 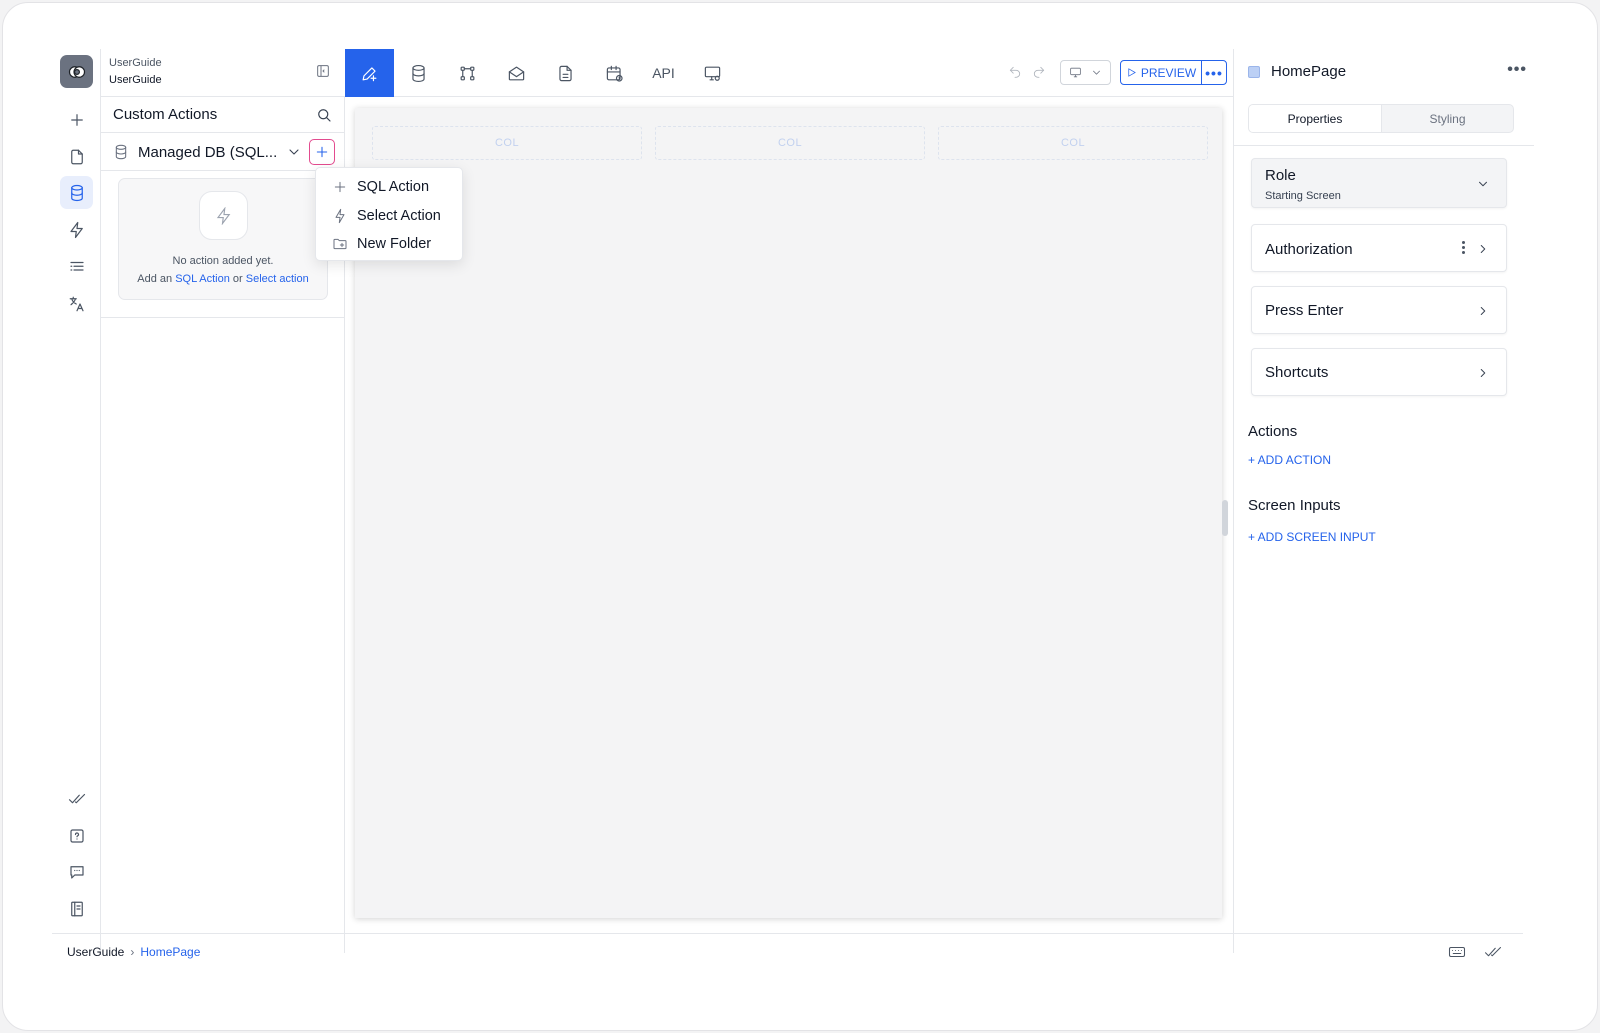 What do you see at coordinates (1075, 72) in the screenshot?
I see `desktop-icon` at bounding box center [1075, 72].